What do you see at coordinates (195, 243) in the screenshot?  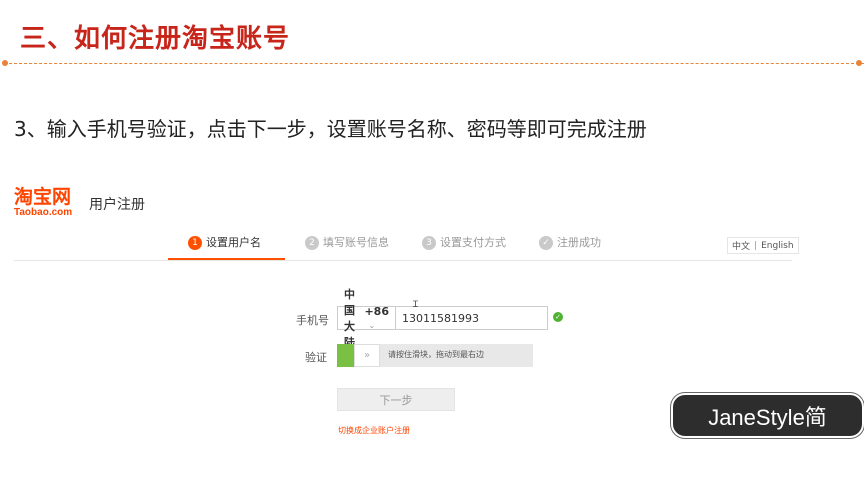 I see `step-number-1: 1` at bounding box center [195, 243].